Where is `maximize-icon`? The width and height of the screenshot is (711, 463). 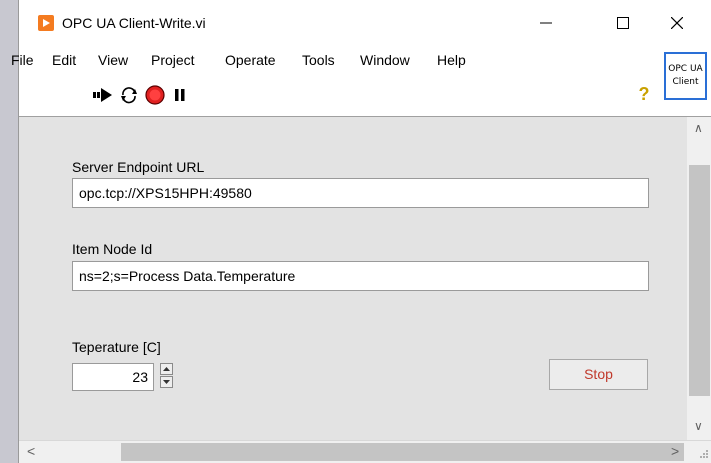
maximize-icon is located at coordinates (623, 23).